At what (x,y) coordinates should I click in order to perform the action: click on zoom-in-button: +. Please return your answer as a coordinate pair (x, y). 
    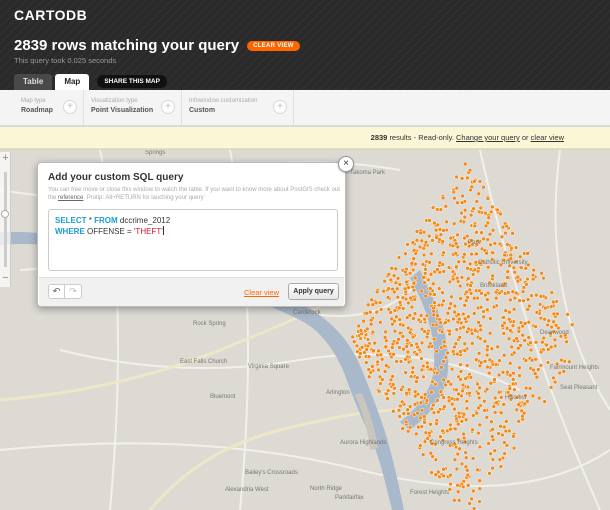
    Looking at the image, I should click on (5, 159).